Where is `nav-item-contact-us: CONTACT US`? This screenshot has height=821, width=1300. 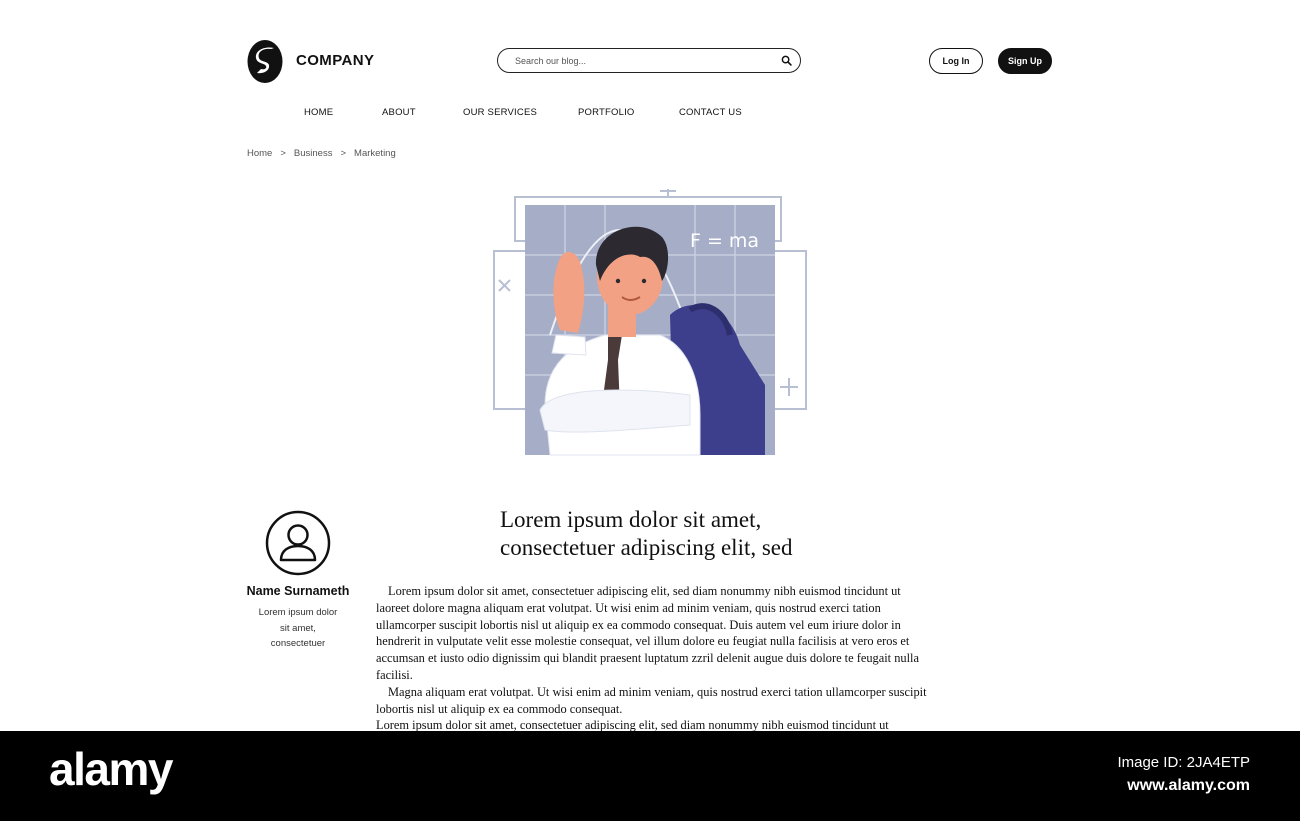
nav-item-contact-us: CONTACT US is located at coordinates (710, 112).